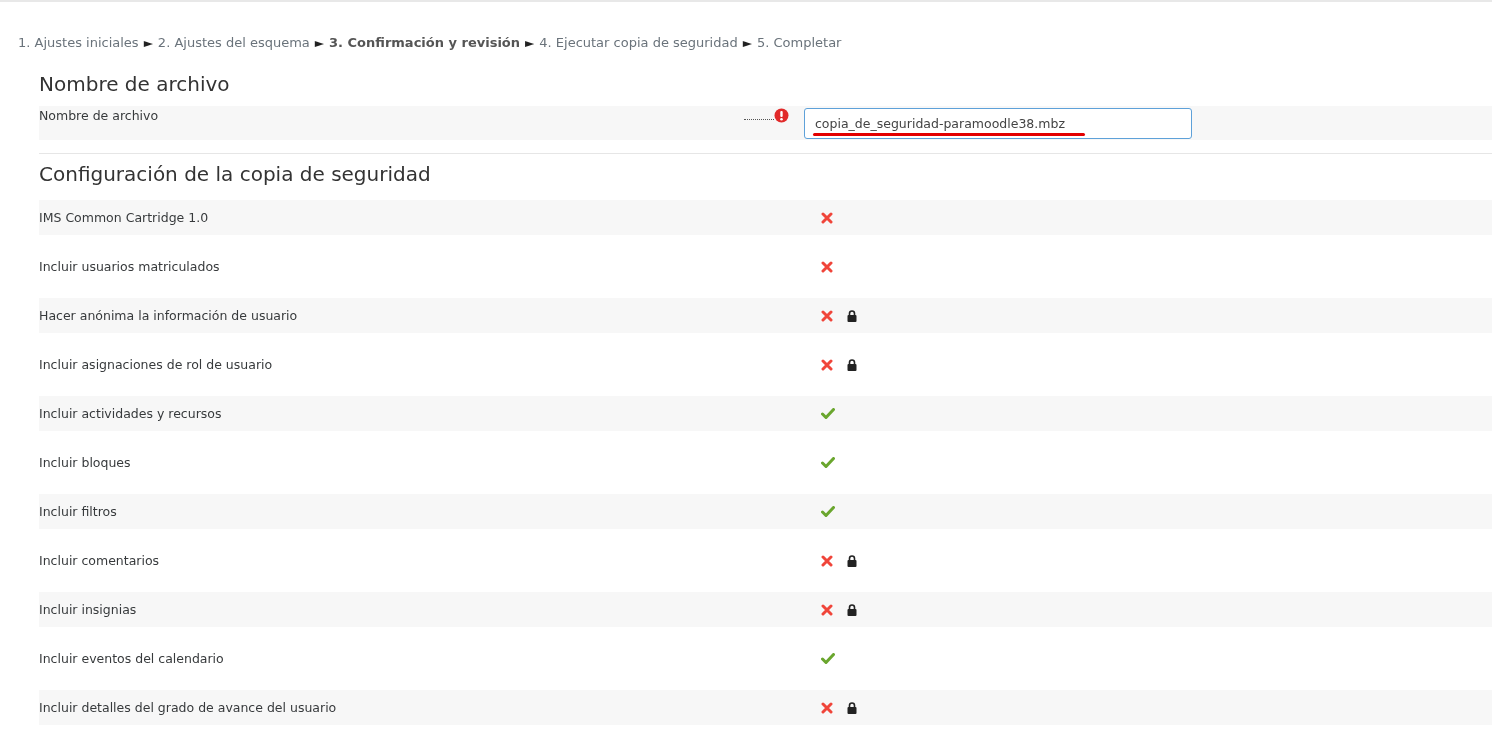  Describe the element at coordinates (85, 462) in the screenshot. I see `setting-label: Incluir bloques` at that location.